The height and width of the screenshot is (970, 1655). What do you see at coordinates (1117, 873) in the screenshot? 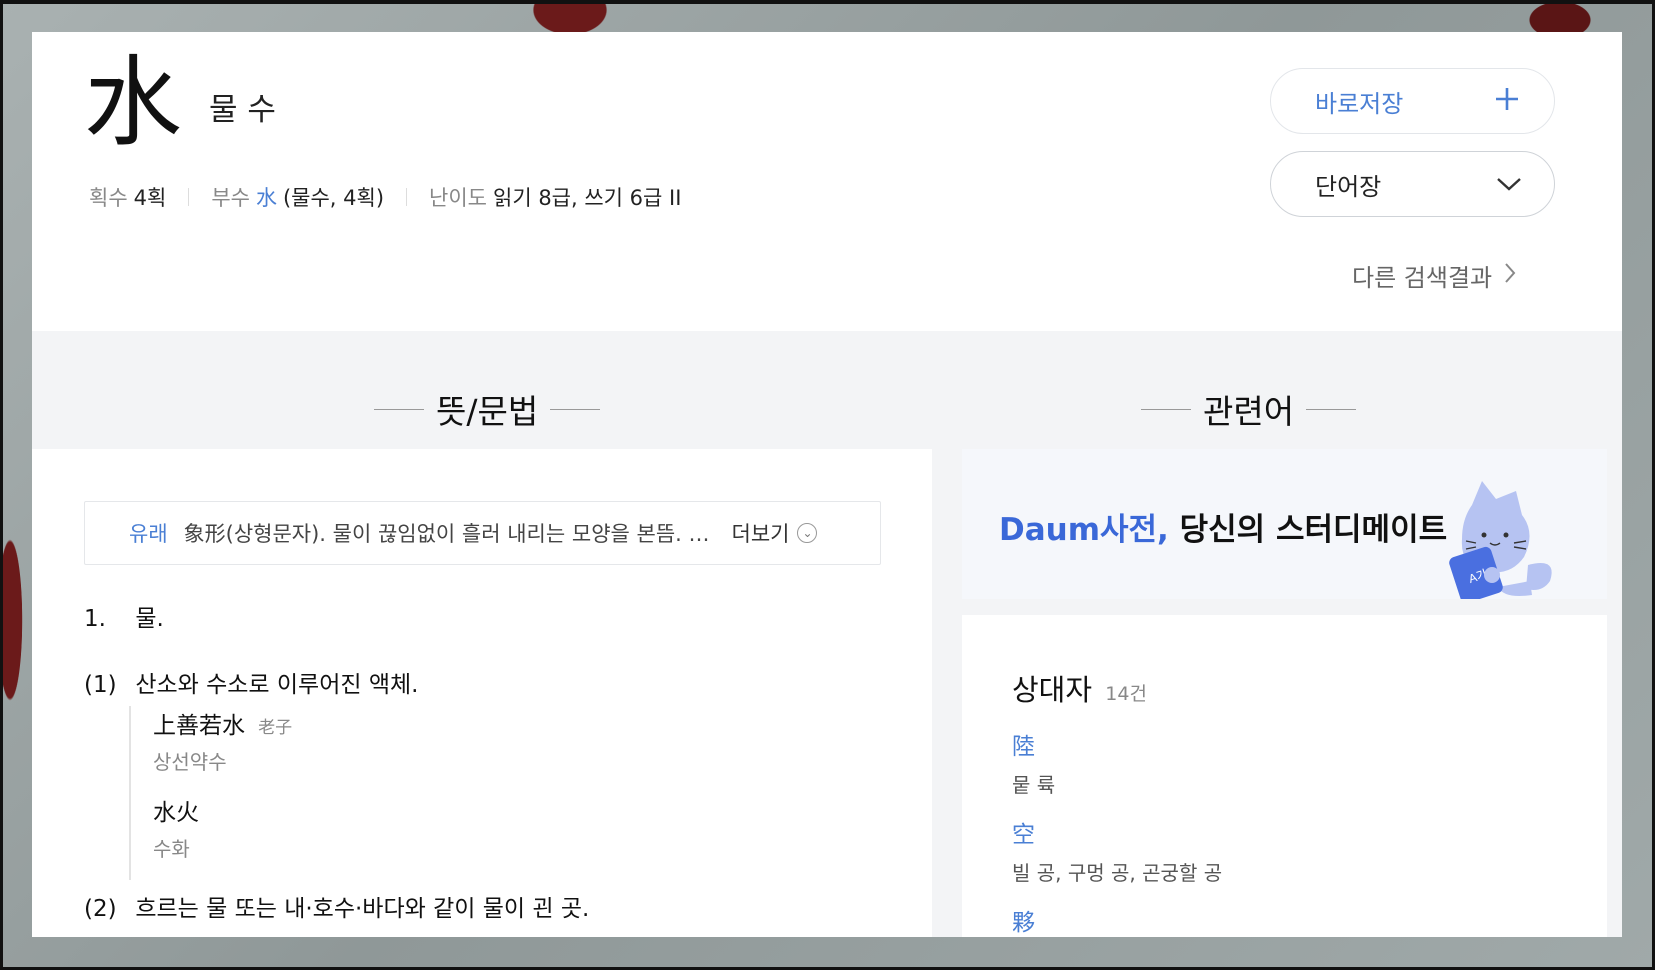
I see `related-meaning: 빌 공, 구멍 공, 곤궁할 공` at bounding box center [1117, 873].